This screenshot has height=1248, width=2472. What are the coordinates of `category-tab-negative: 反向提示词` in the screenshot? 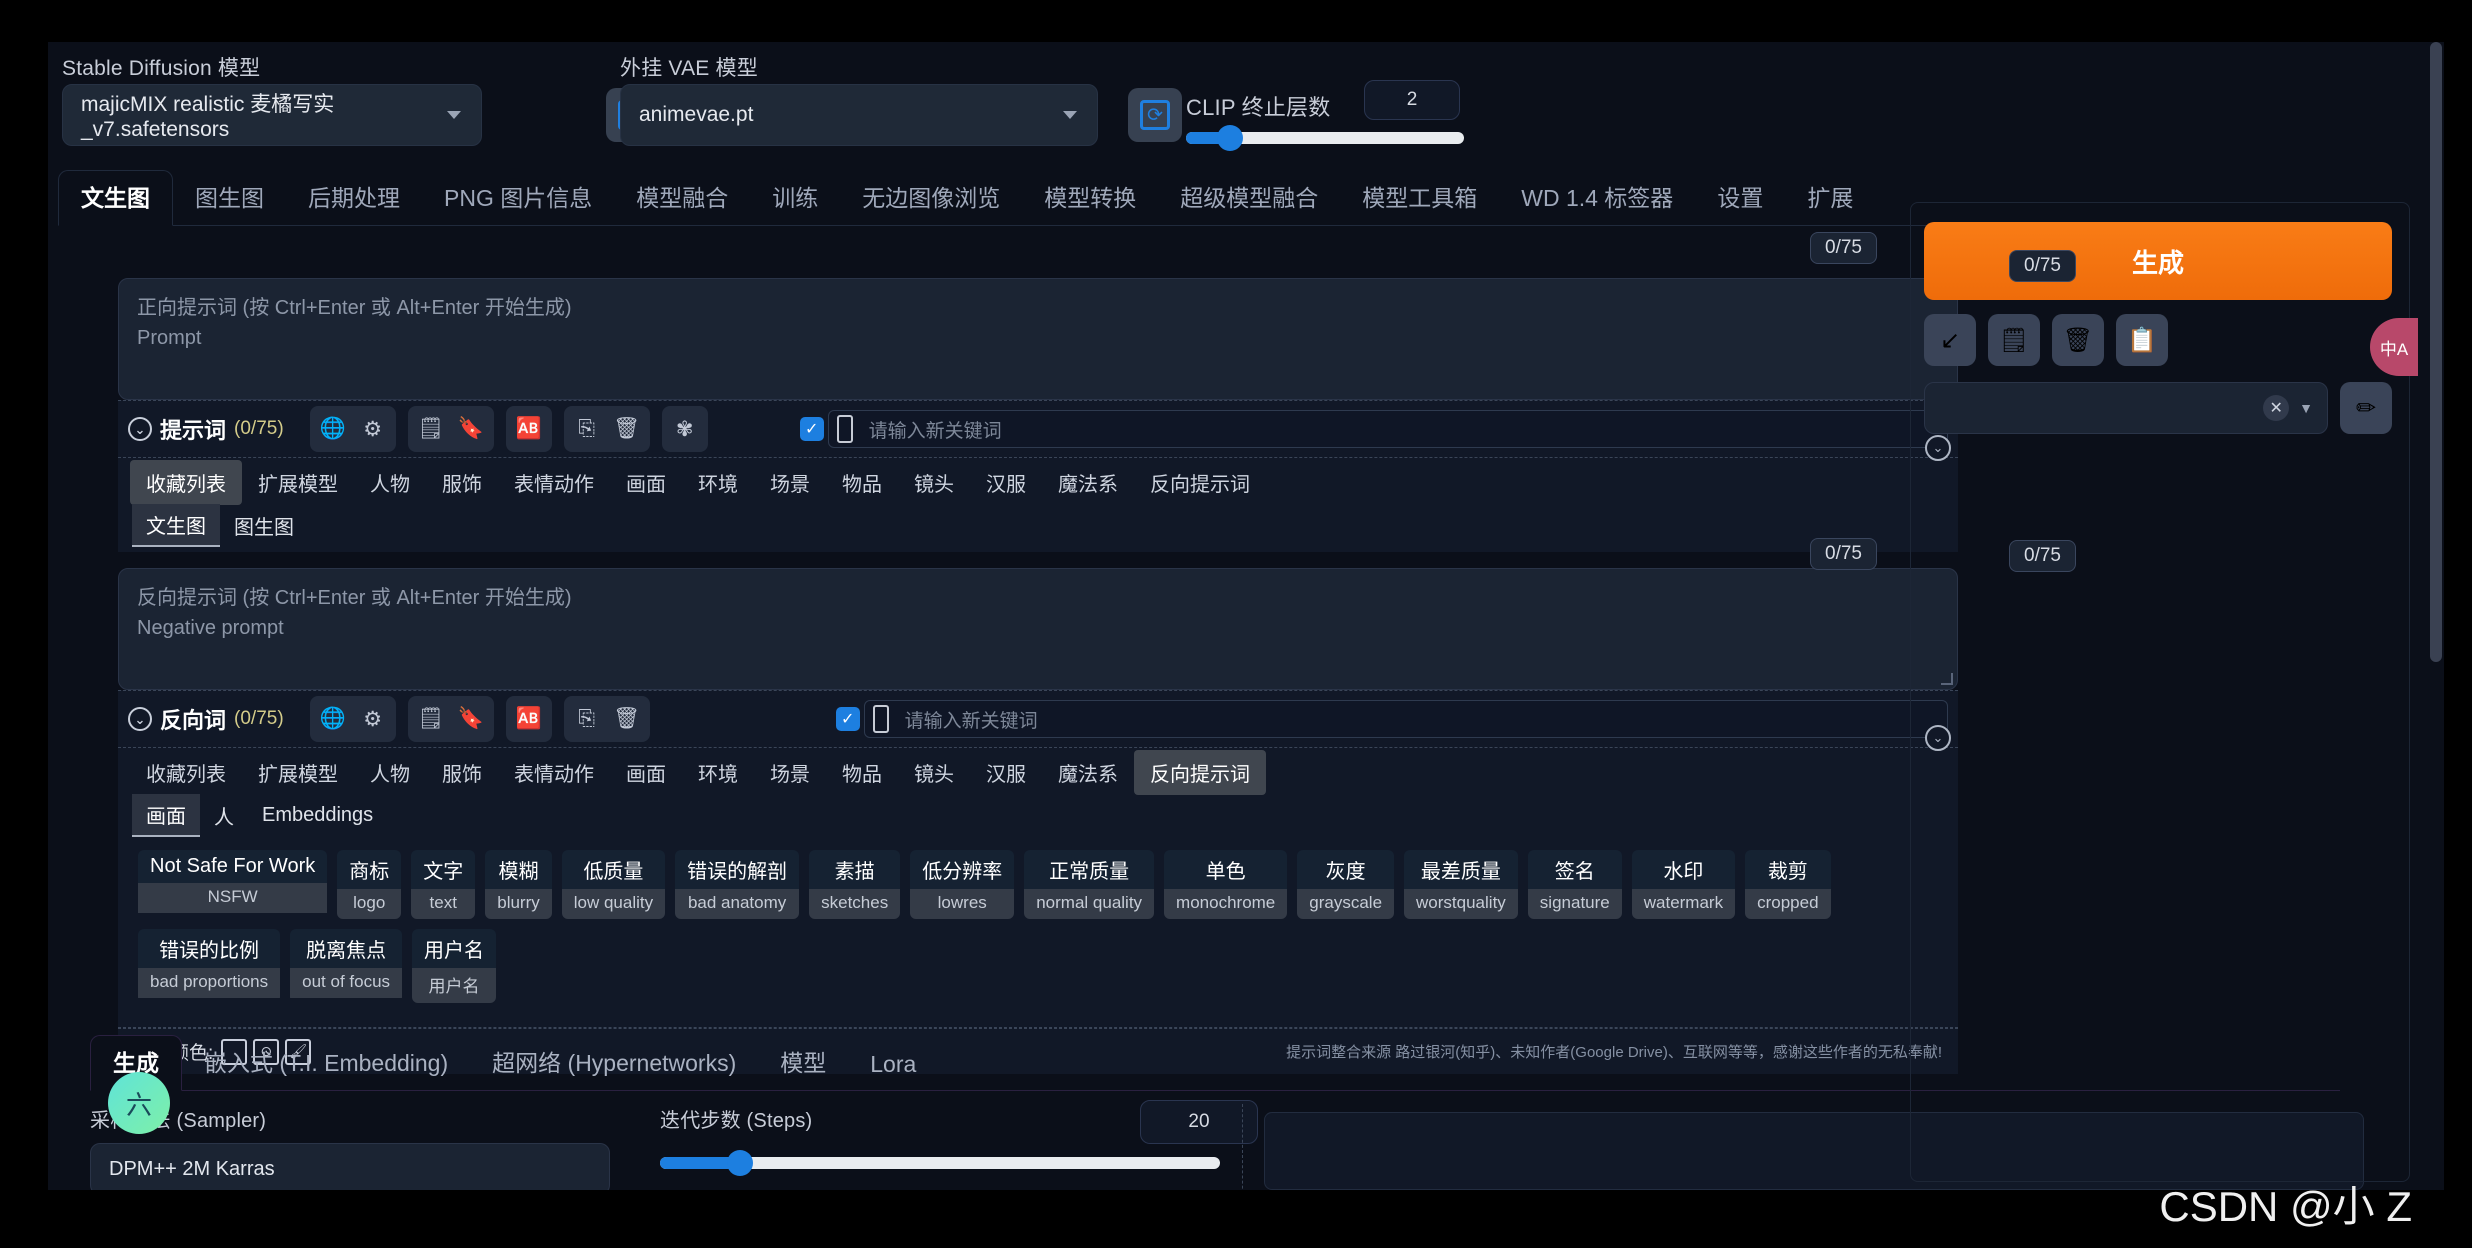 It's located at (1200, 482).